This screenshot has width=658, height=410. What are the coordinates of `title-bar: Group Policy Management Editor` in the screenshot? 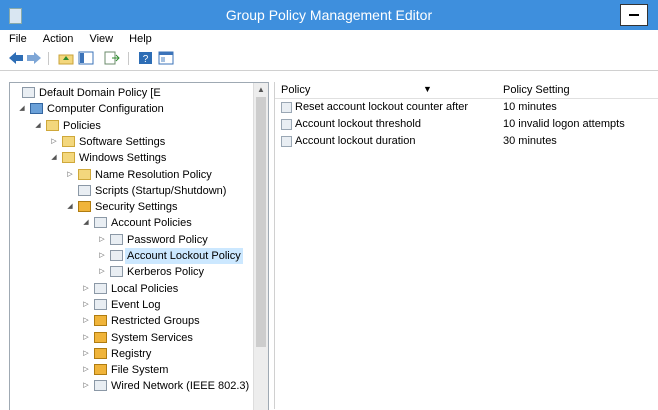 It's located at (329, 15).